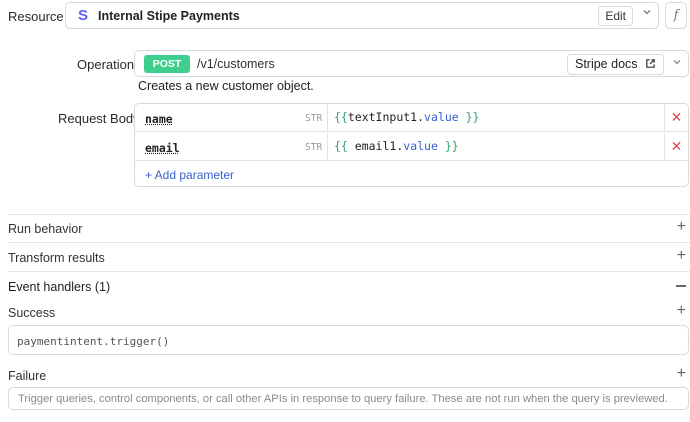 The height and width of the screenshot is (422, 690). I want to click on event-handlers-title: Event handlers (1), so click(59, 287).